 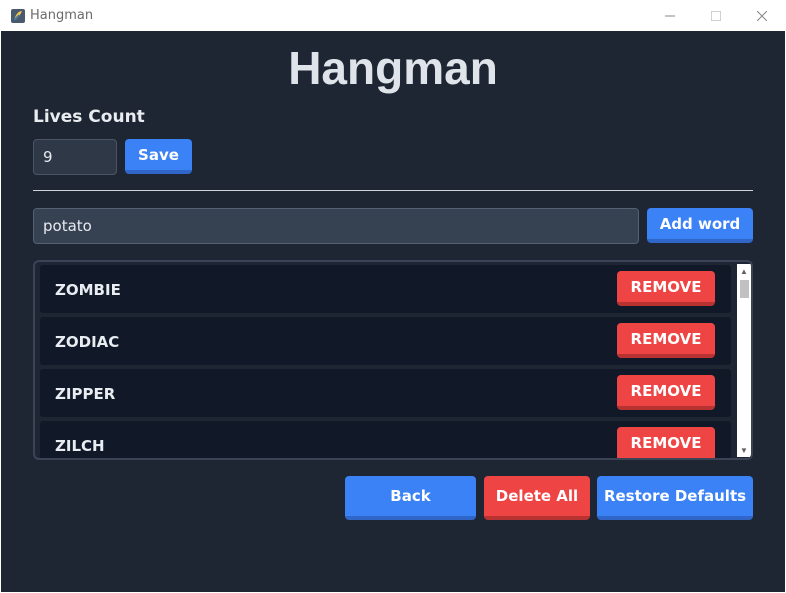 What do you see at coordinates (762, 15) in the screenshot?
I see `close-icon` at bounding box center [762, 15].